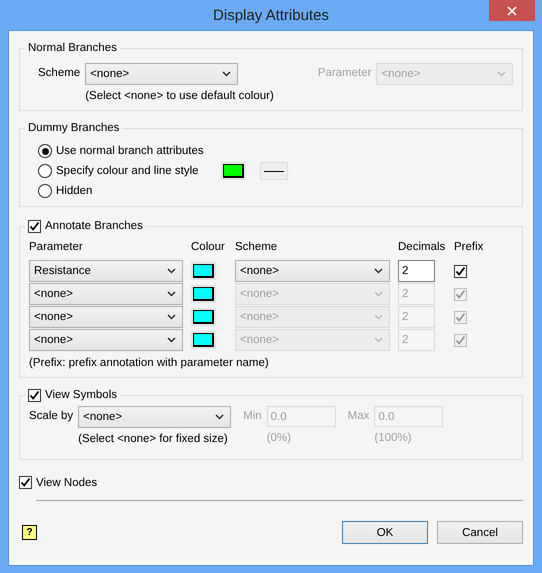 This screenshot has height=573, width=542. I want to click on column-header: Prefix, so click(469, 247).